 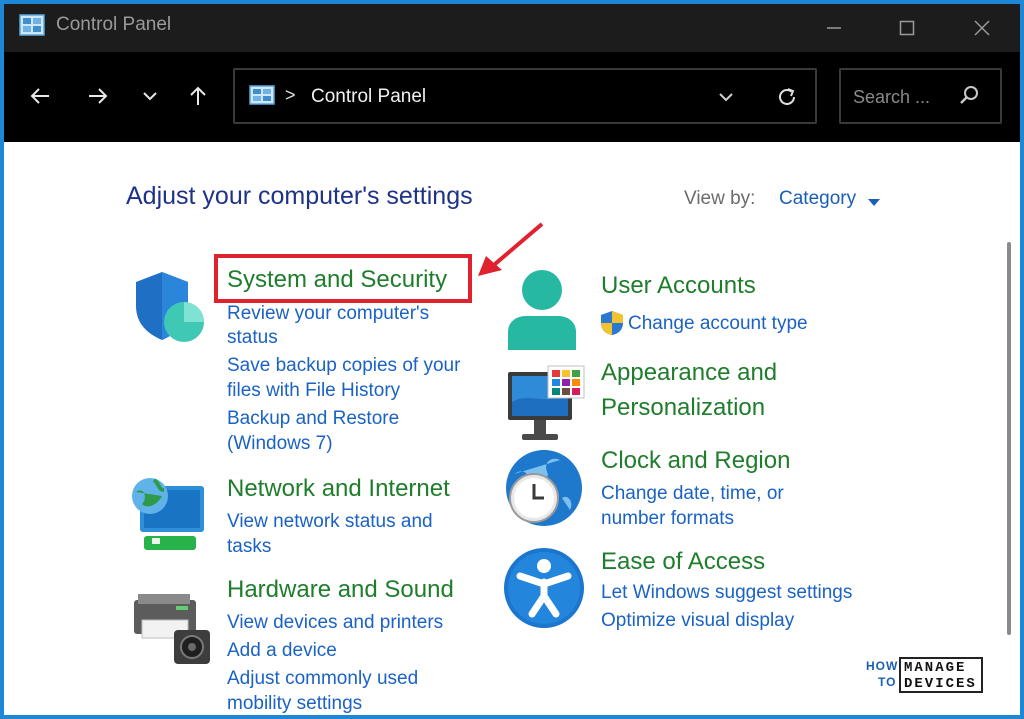 What do you see at coordinates (970, 97) in the screenshot?
I see `search-icon` at bounding box center [970, 97].